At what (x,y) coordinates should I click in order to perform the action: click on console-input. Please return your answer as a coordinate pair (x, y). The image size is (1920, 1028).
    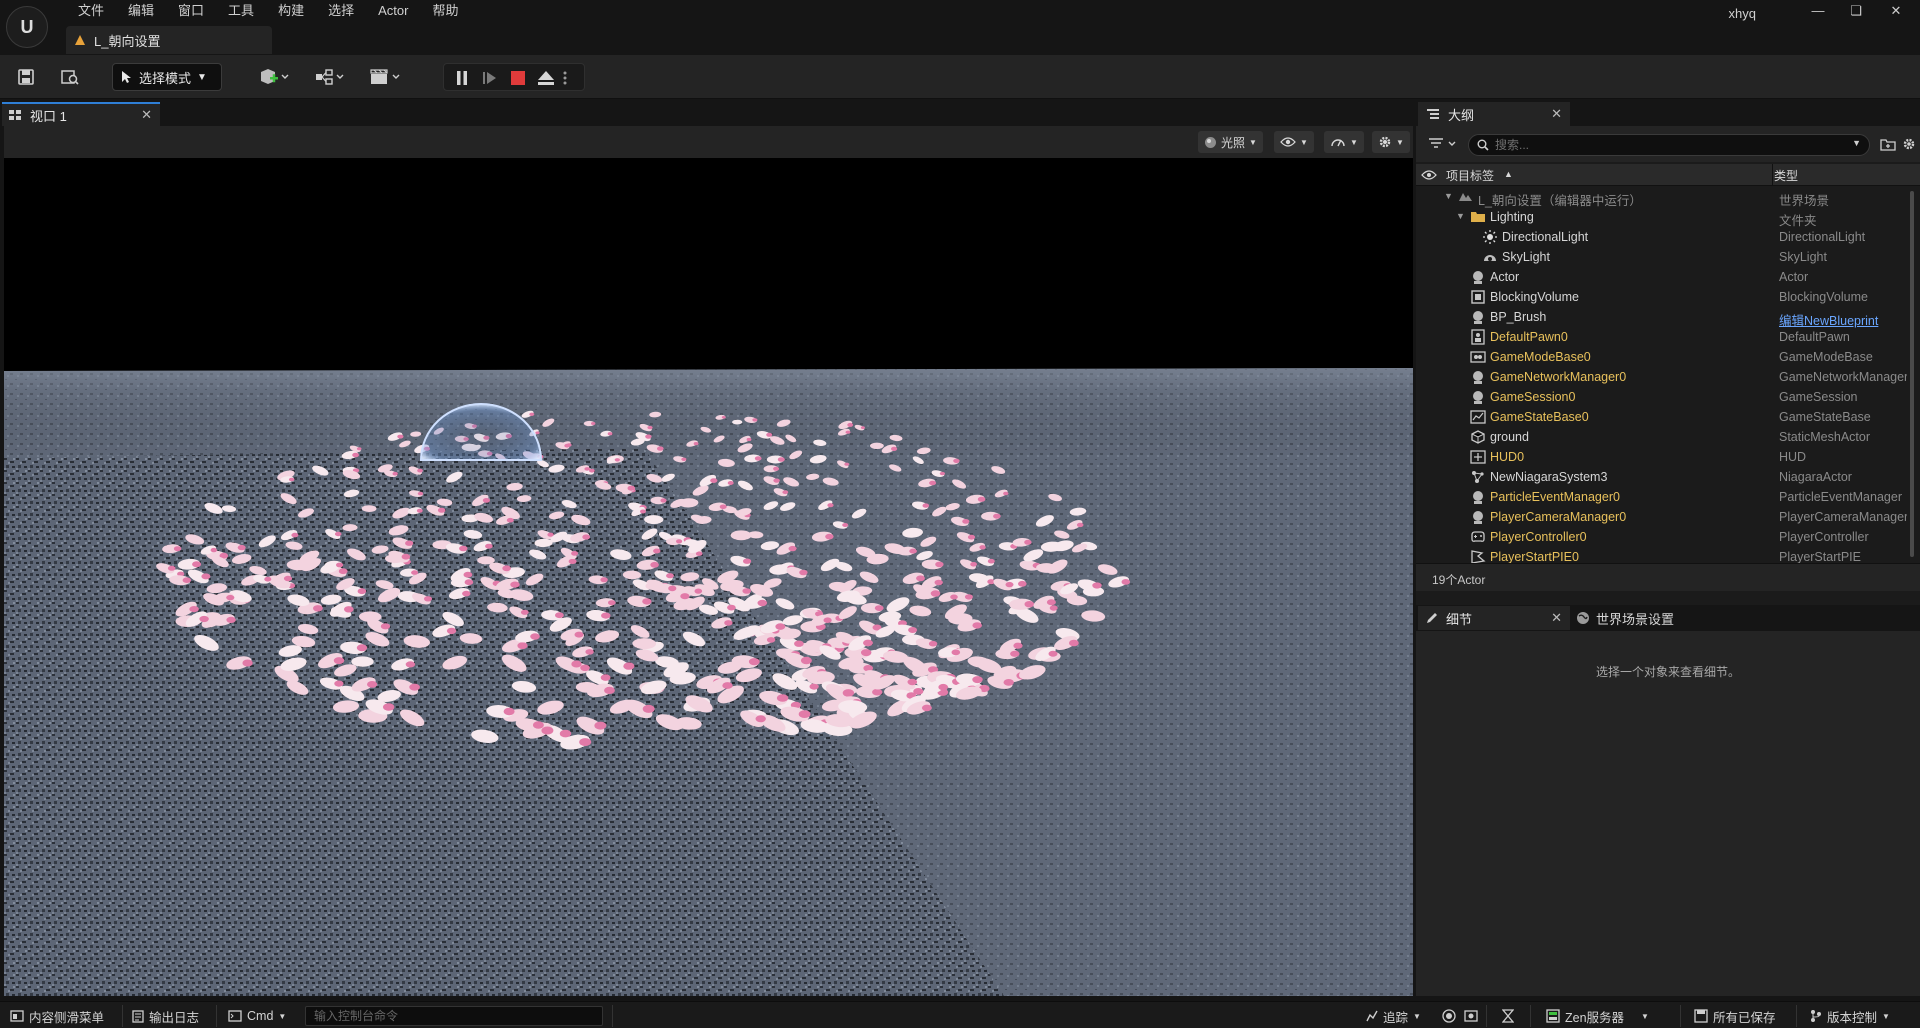
    Looking at the image, I should click on (454, 1016).